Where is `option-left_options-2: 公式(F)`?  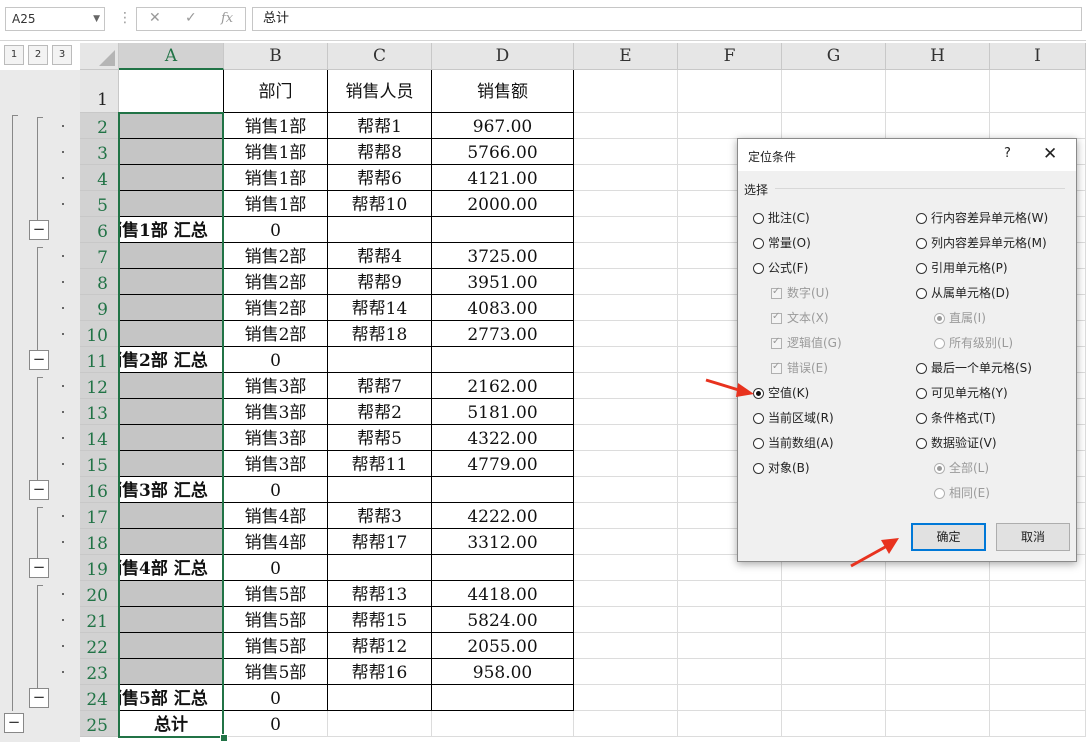 option-left_options-2: 公式(F) is located at coordinates (780, 267).